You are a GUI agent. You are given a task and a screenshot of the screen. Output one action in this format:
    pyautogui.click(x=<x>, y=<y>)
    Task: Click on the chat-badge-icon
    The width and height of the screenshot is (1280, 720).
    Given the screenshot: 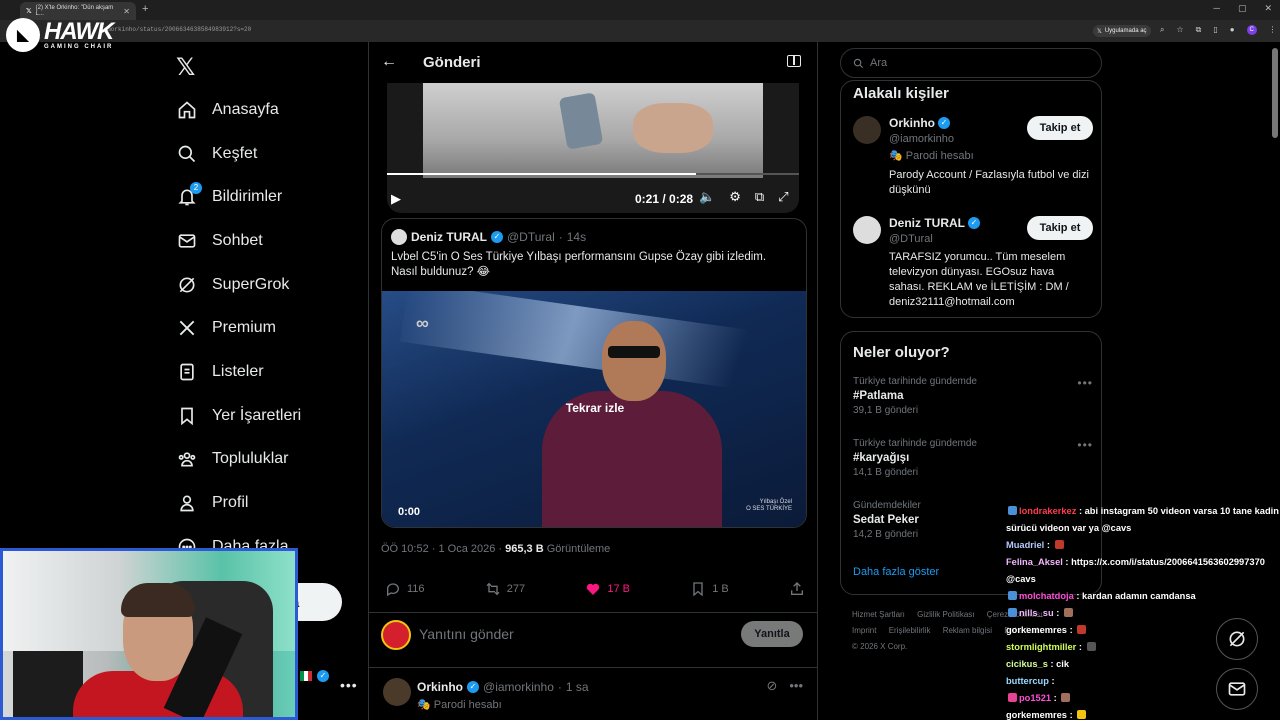 What is the action you would take?
    pyautogui.click(x=1012, y=697)
    